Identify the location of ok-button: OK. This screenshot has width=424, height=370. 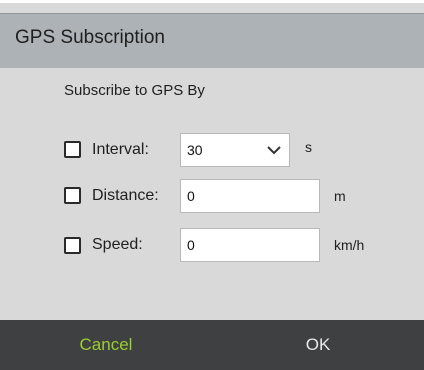
(318, 345).